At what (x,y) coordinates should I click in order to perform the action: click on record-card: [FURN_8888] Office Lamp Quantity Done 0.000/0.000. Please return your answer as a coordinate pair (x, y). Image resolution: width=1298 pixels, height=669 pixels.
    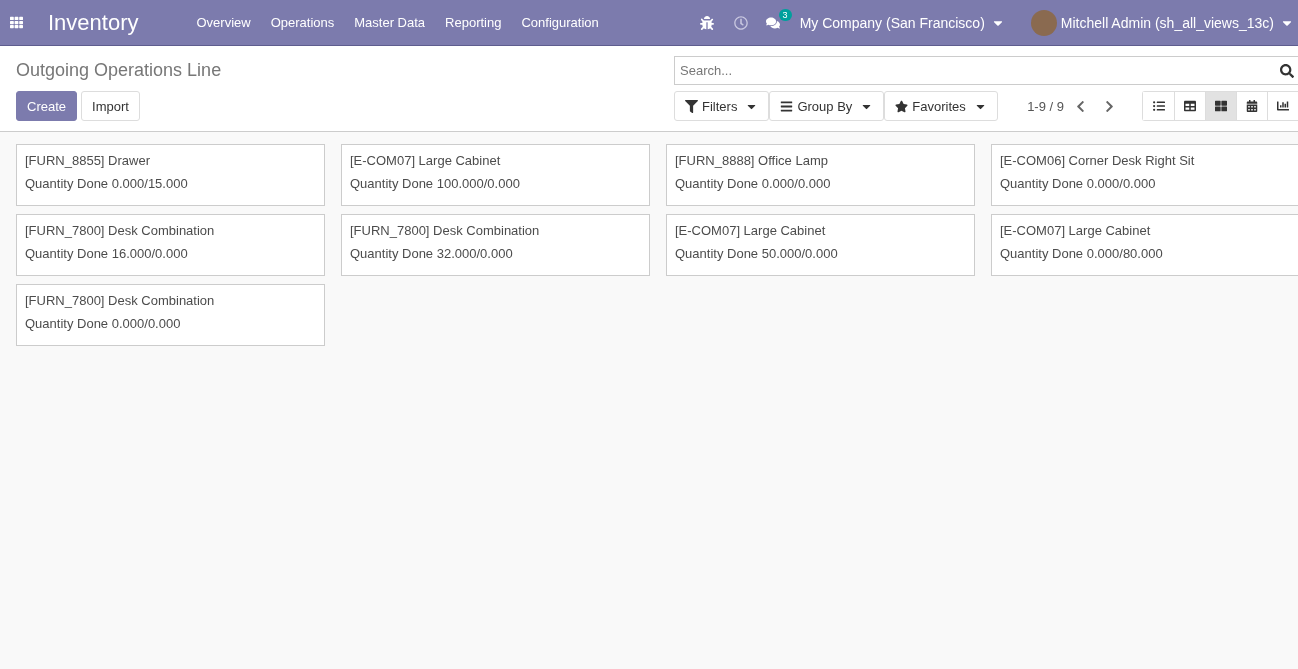
    Looking at the image, I should click on (820, 175).